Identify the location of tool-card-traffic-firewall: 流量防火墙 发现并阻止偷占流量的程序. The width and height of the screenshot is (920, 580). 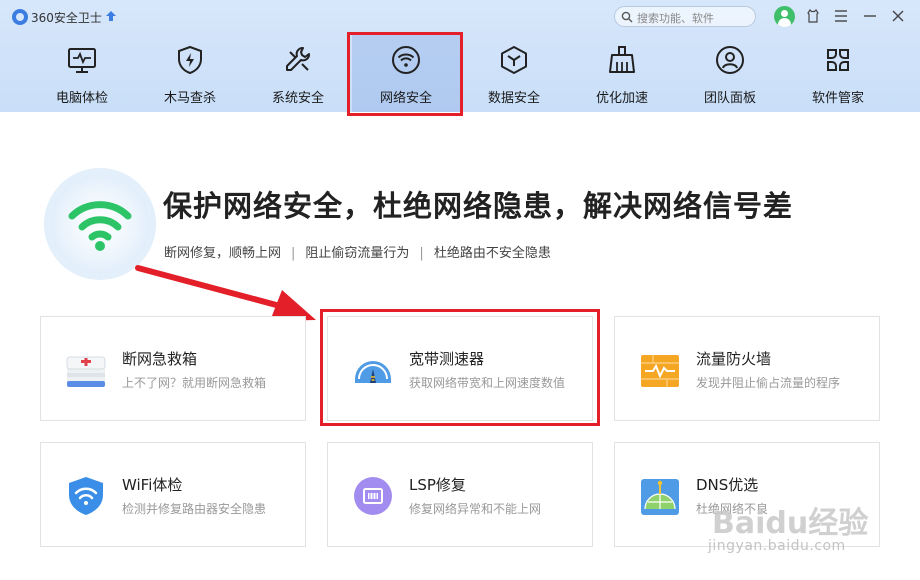
(747, 368).